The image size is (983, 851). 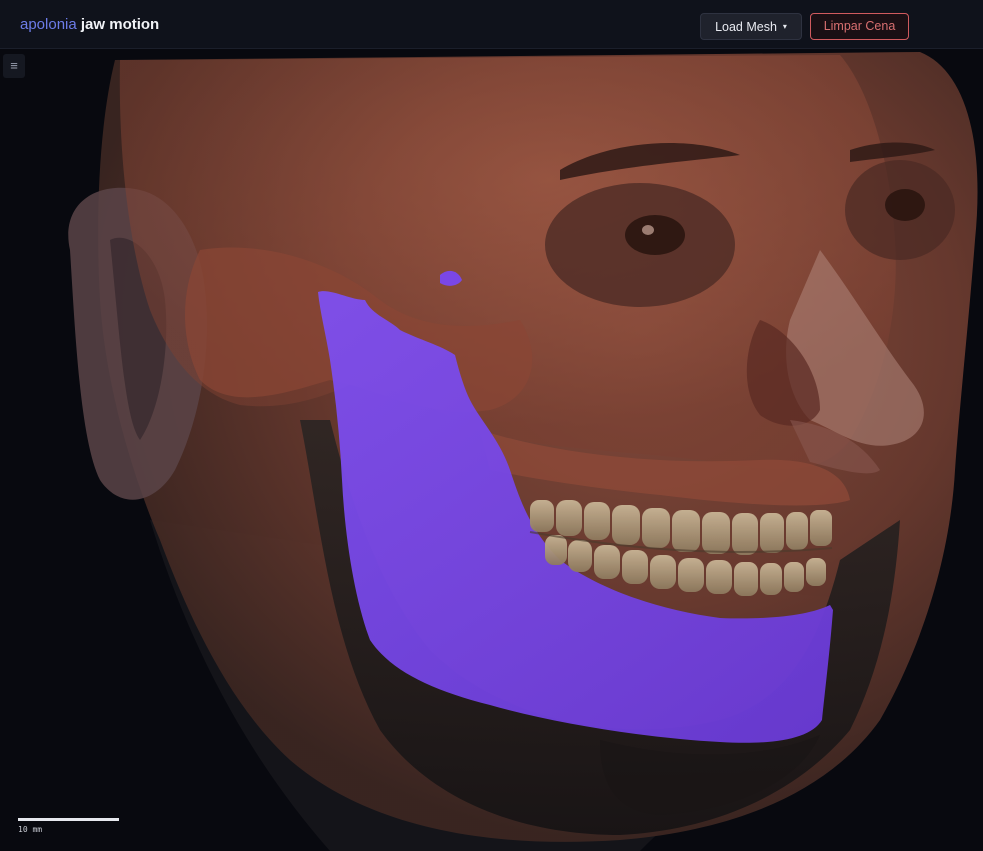 I want to click on scale-bar-line, so click(x=68, y=819).